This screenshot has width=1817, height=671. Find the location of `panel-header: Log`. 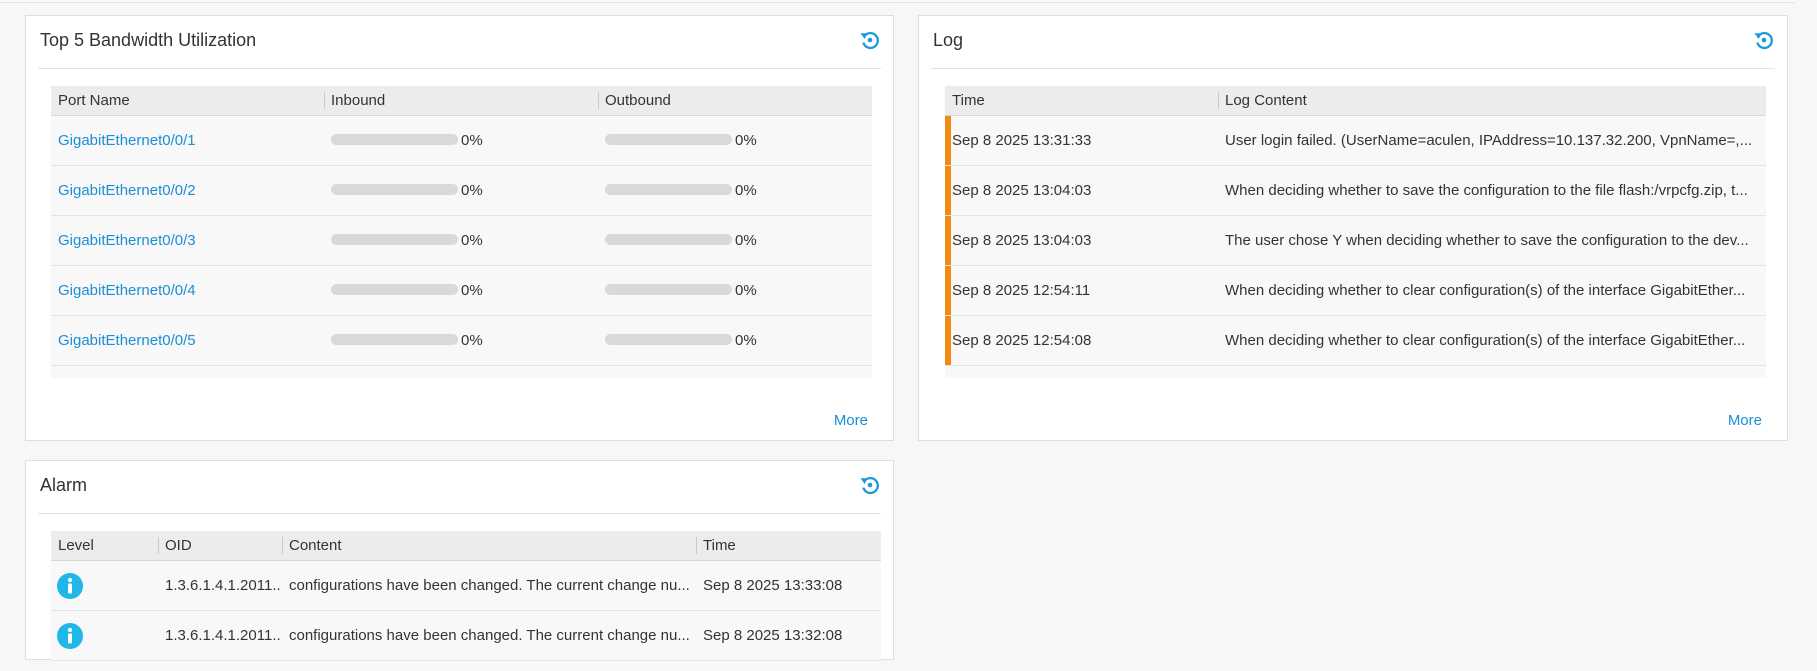

panel-header: Log is located at coordinates (1353, 42).